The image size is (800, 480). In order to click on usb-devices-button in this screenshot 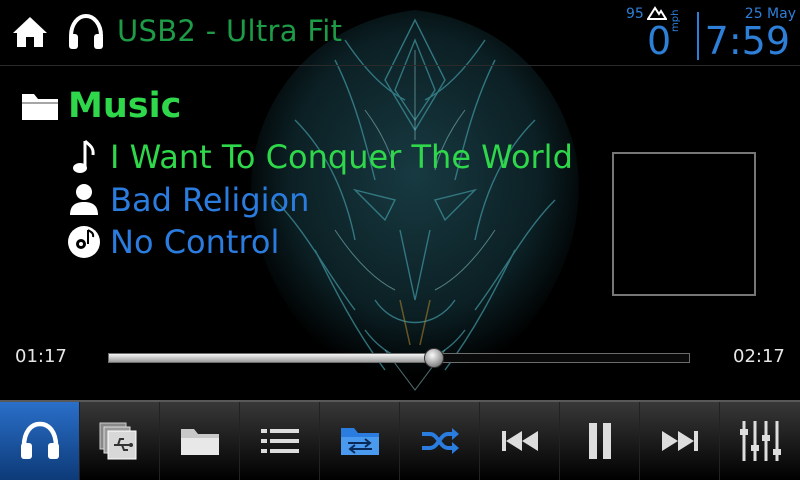, I will do `click(120, 441)`.